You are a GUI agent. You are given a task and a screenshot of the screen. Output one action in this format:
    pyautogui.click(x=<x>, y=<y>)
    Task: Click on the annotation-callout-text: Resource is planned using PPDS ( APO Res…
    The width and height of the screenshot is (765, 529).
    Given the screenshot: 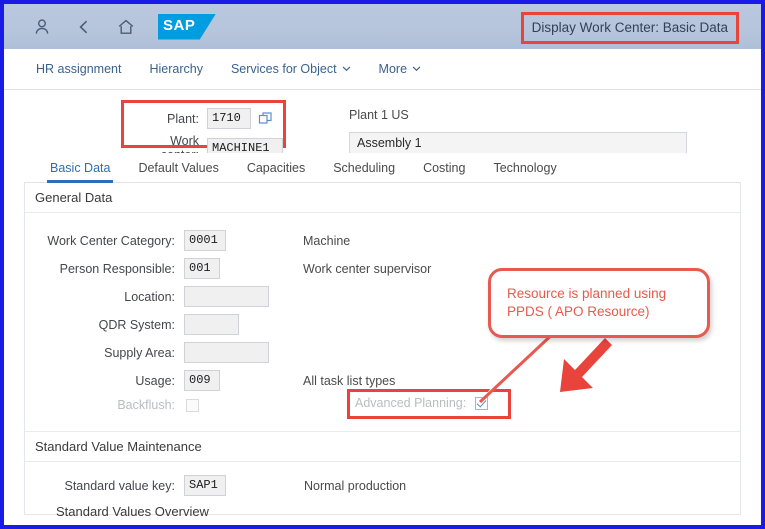 What is the action you would take?
    pyautogui.click(x=587, y=302)
    